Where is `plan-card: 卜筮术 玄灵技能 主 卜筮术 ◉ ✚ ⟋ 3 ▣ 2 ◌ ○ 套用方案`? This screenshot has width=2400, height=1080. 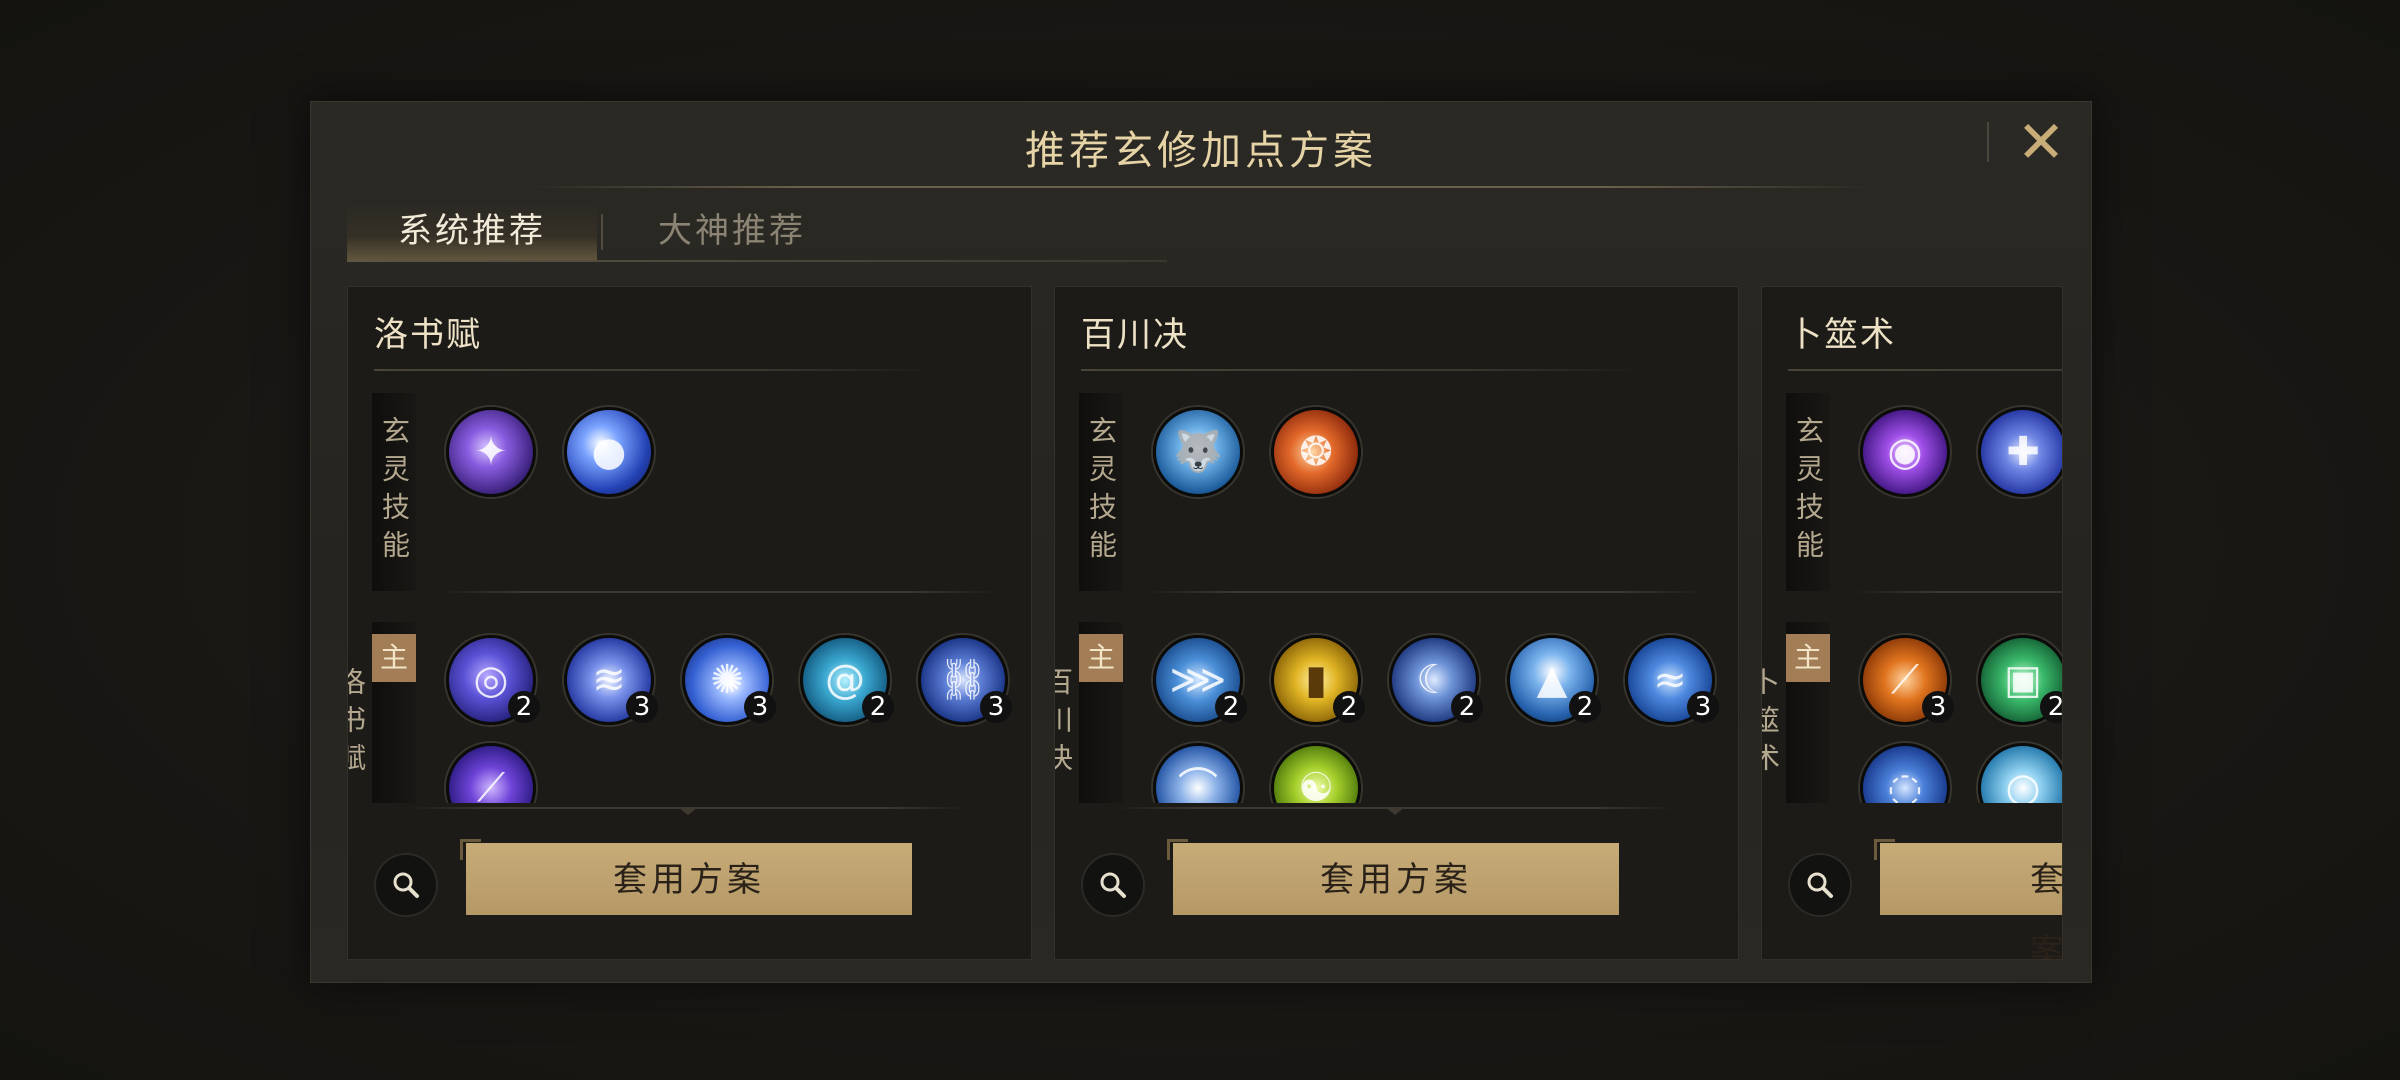 plan-card: 卜筮术 玄灵技能 主 卜筮术 ◉ ✚ ⟋ 3 ▣ 2 ◌ ○ 套用方案 is located at coordinates (1912, 623).